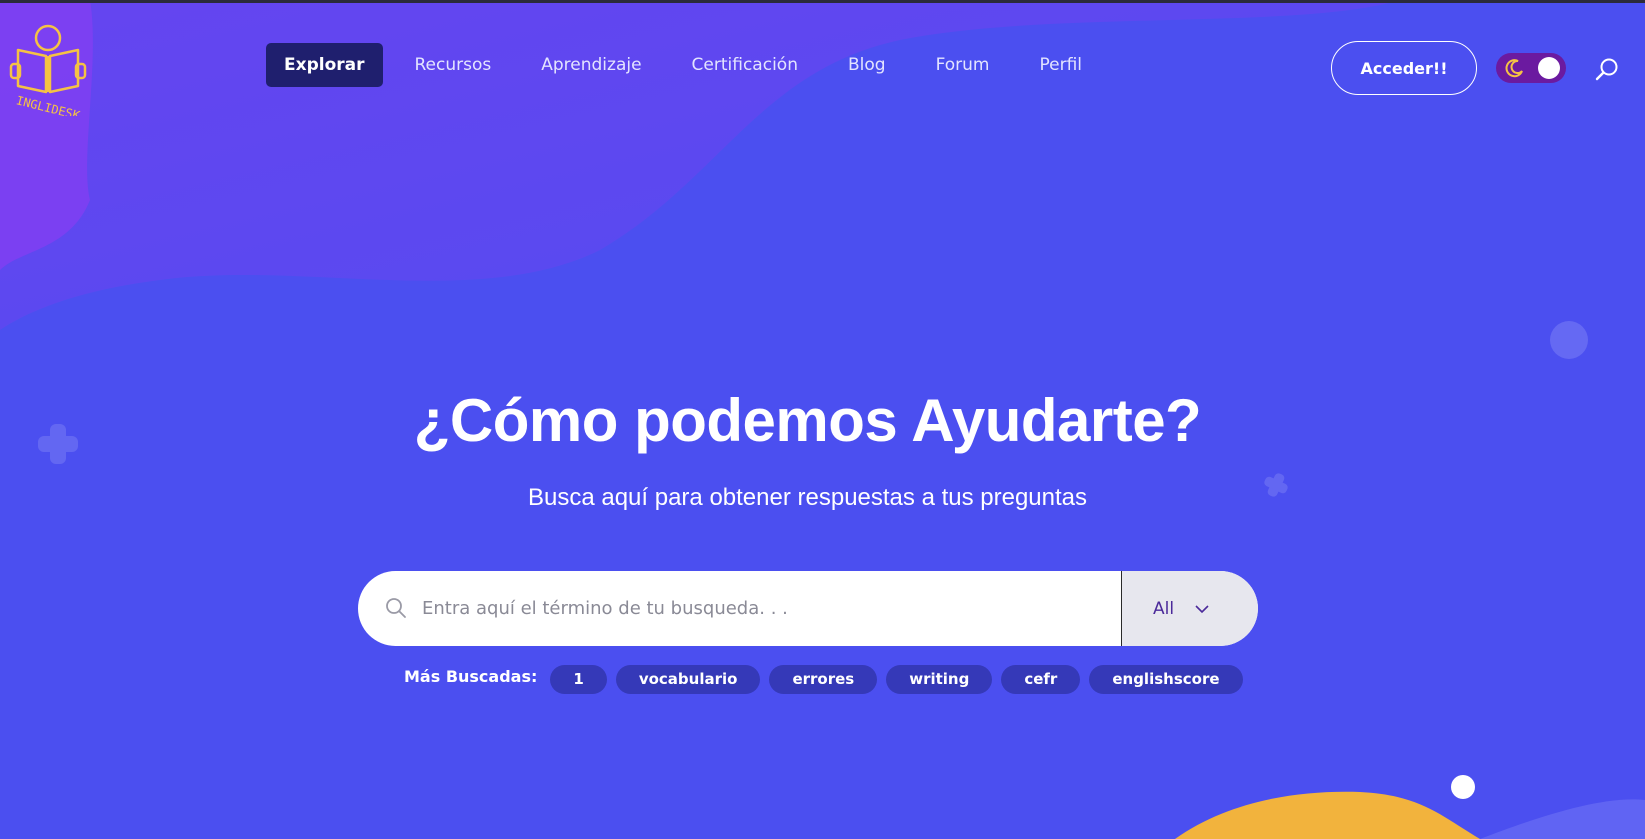 This screenshot has height=839, width=1645. Describe the element at coordinates (688, 679) in the screenshot. I see `popular-tag: vocabulario` at that location.